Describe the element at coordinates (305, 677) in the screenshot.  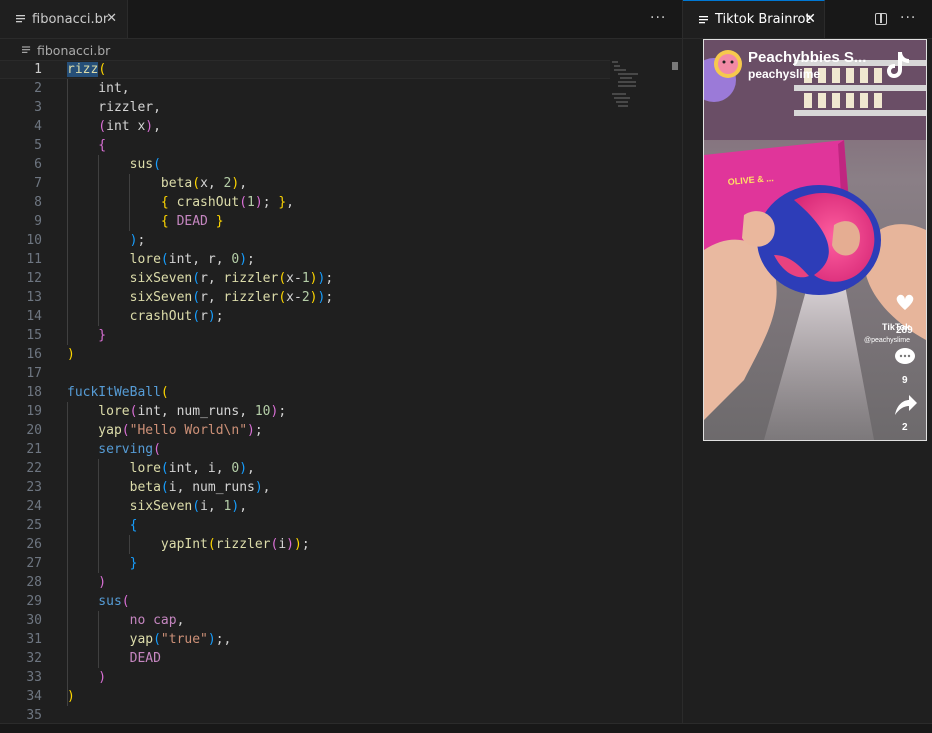
I see `code-line: 33 )` at that location.